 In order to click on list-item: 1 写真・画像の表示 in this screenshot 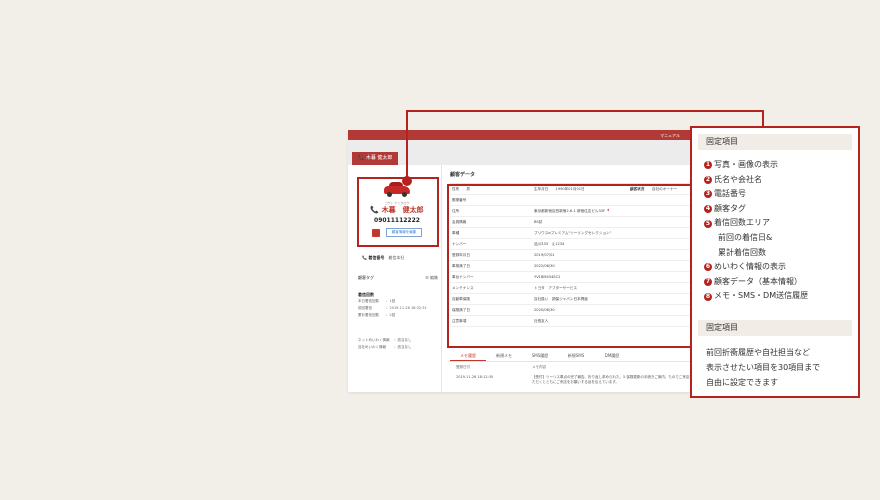, I will do `click(741, 165)`.